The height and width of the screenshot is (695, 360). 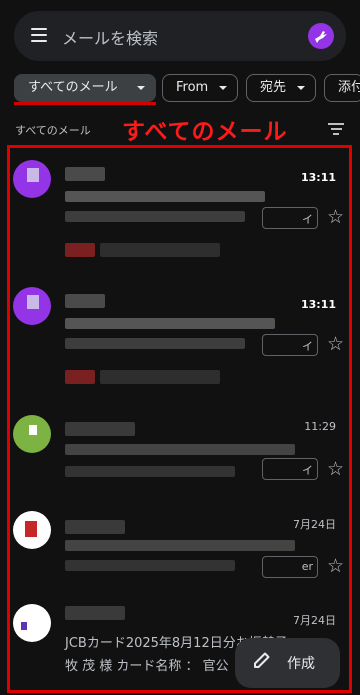 What do you see at coordinates (349, 87) in the screenshot?
I see `chip-attachment-label: 添付` at bounding box center [349, 87].